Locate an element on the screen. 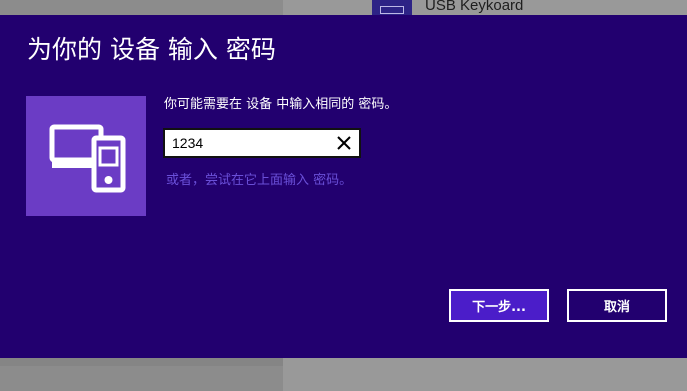 The width and height of the screenshot is (687, 391). background-device-item: USB Keykoard is located at coordinates (447, 7).